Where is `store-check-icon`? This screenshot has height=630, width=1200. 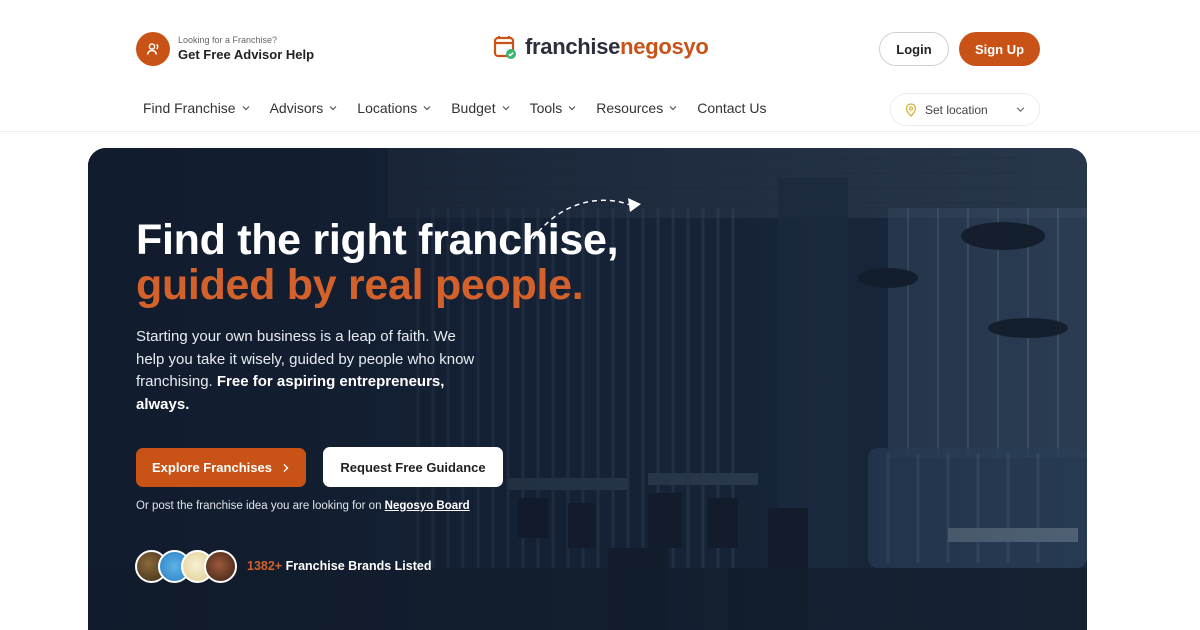
store-check-icon is located at coordinates (505, 47).